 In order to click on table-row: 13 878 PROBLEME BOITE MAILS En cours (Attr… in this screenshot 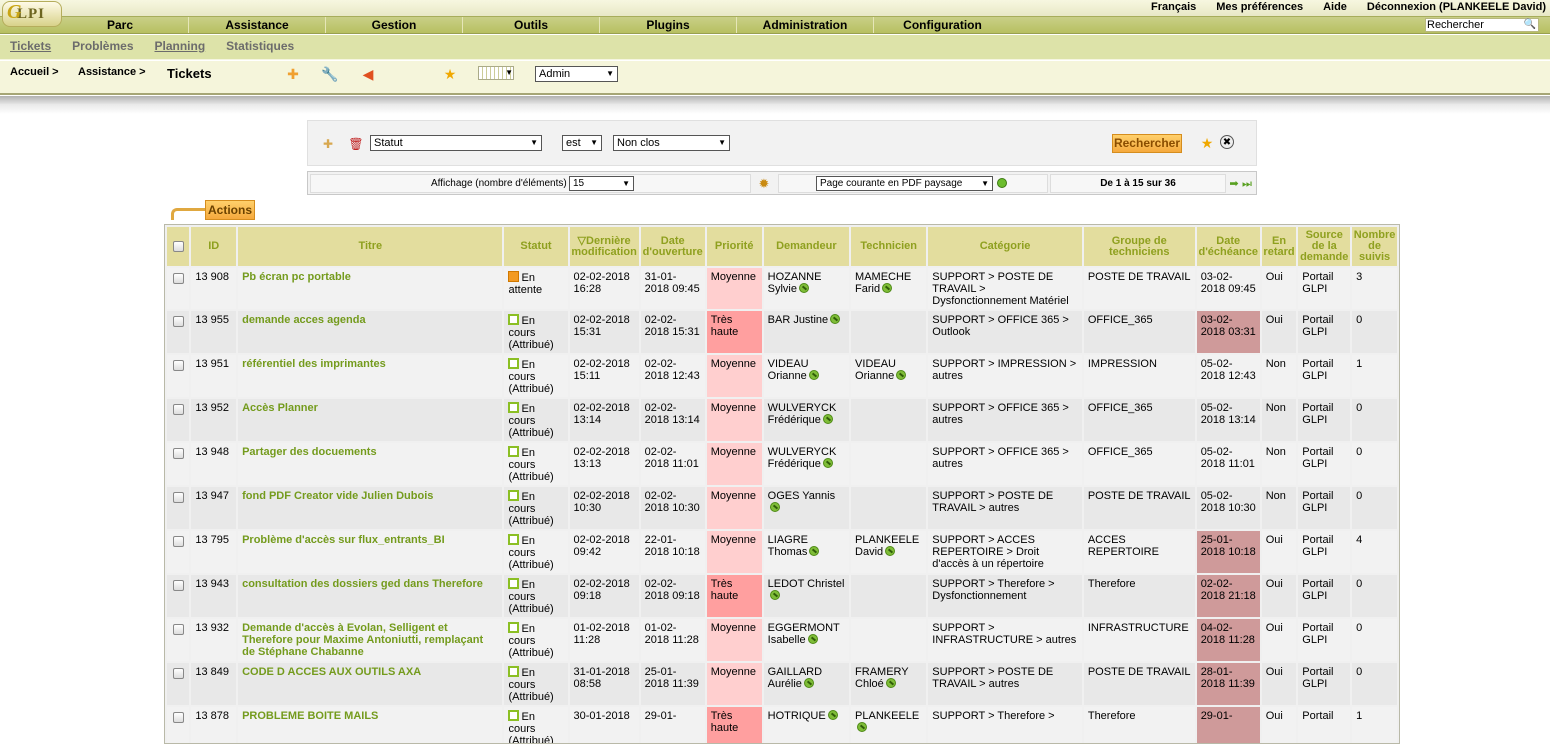, I will do `click(782, 725)`.